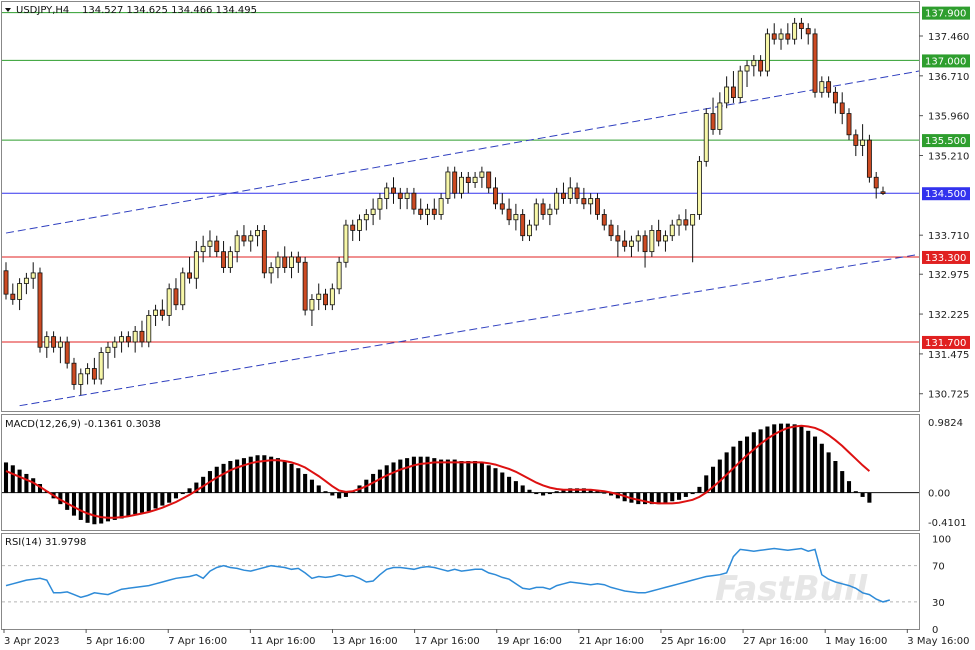 The image size is (975, 650). I want to click on price-tick-label-3: 135.210, so click(948, 157).